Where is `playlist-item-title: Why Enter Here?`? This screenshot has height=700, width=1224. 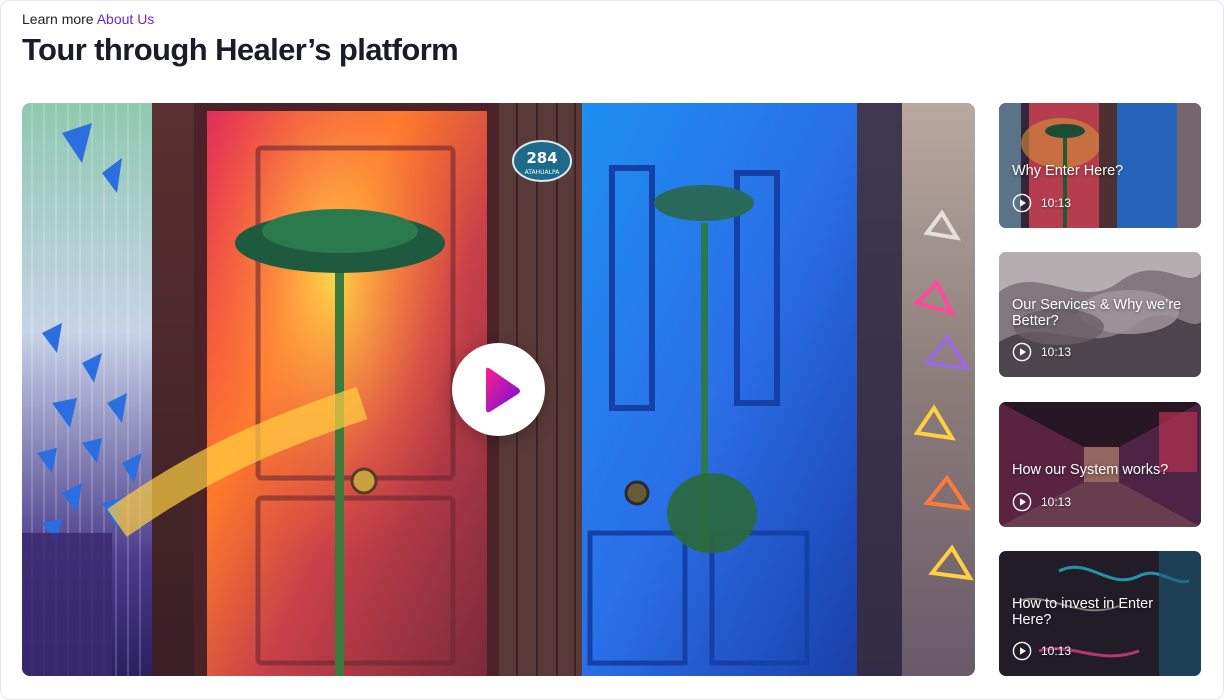
playlist-item-title: Why Enter Here? is located at coordinates (1068, 171).